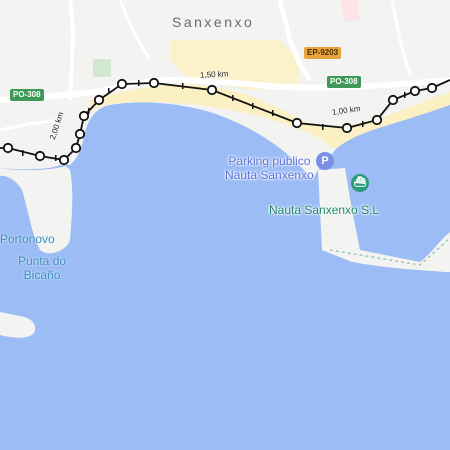  I want to click on parking-label-line2: Nauta Sanxenxo, so click(269, 175).